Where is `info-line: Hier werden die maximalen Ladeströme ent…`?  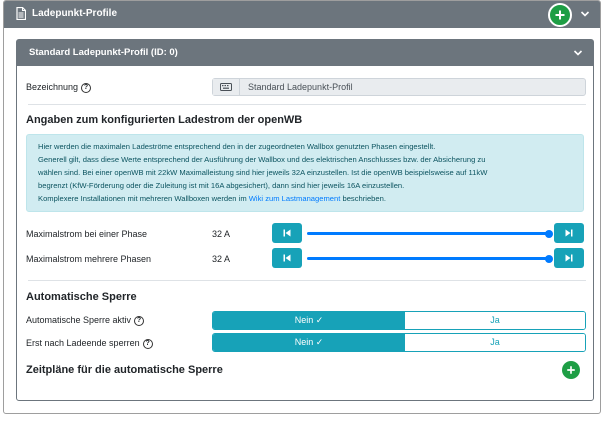 info-line: Hier werden die maximalen Ladeströme ent… is located at coordinates (237, 146).